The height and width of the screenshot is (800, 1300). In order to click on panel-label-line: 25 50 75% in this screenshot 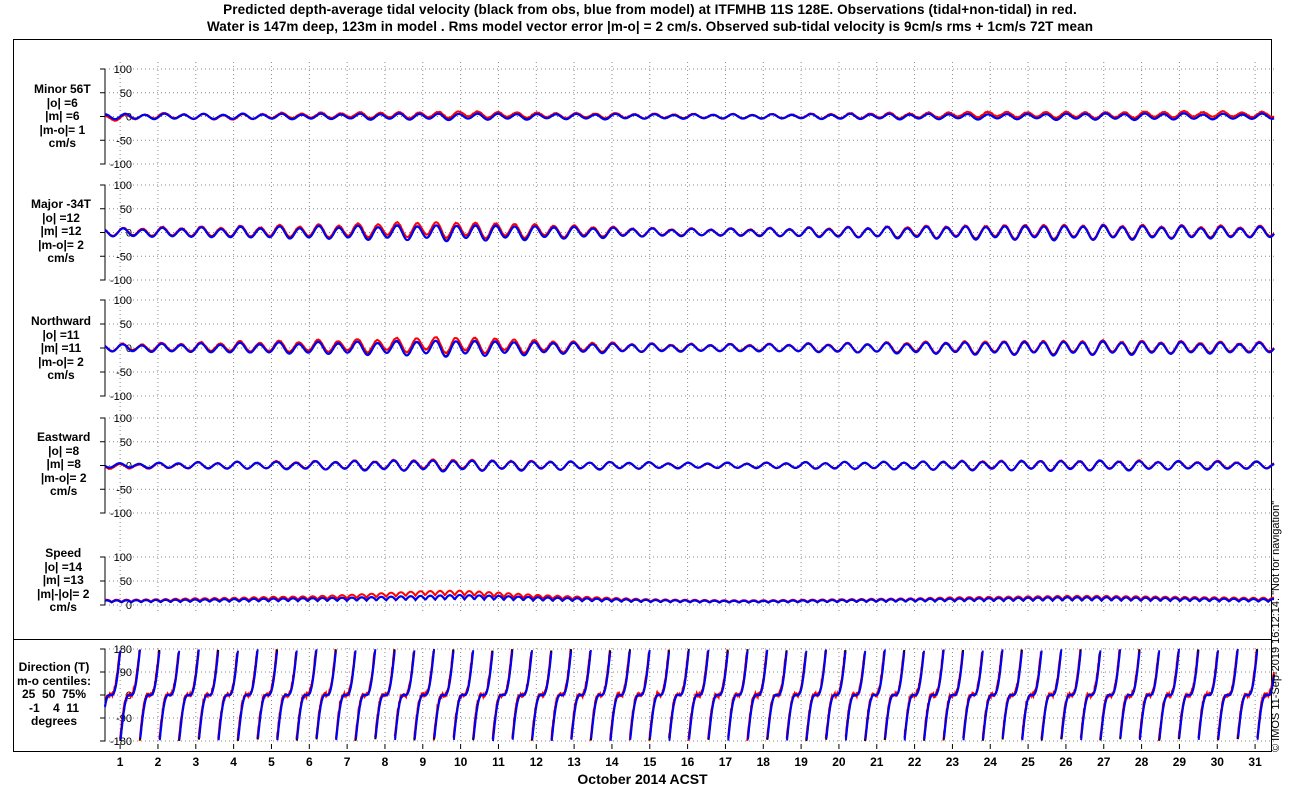, I will do `click(54, 694)`.